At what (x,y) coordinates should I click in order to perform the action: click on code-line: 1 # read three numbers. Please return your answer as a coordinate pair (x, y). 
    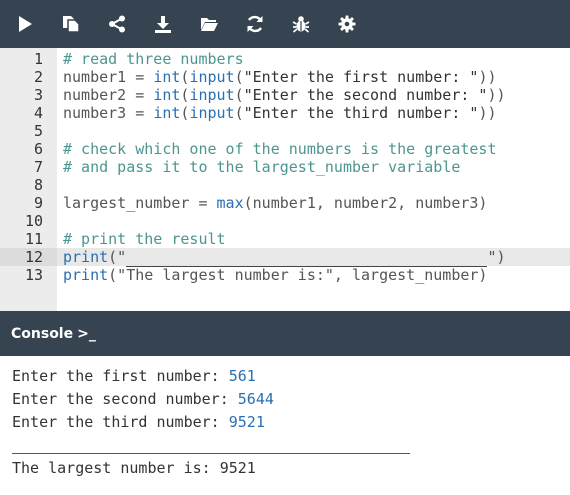
    Looking at the image, I should click on (285, 59).